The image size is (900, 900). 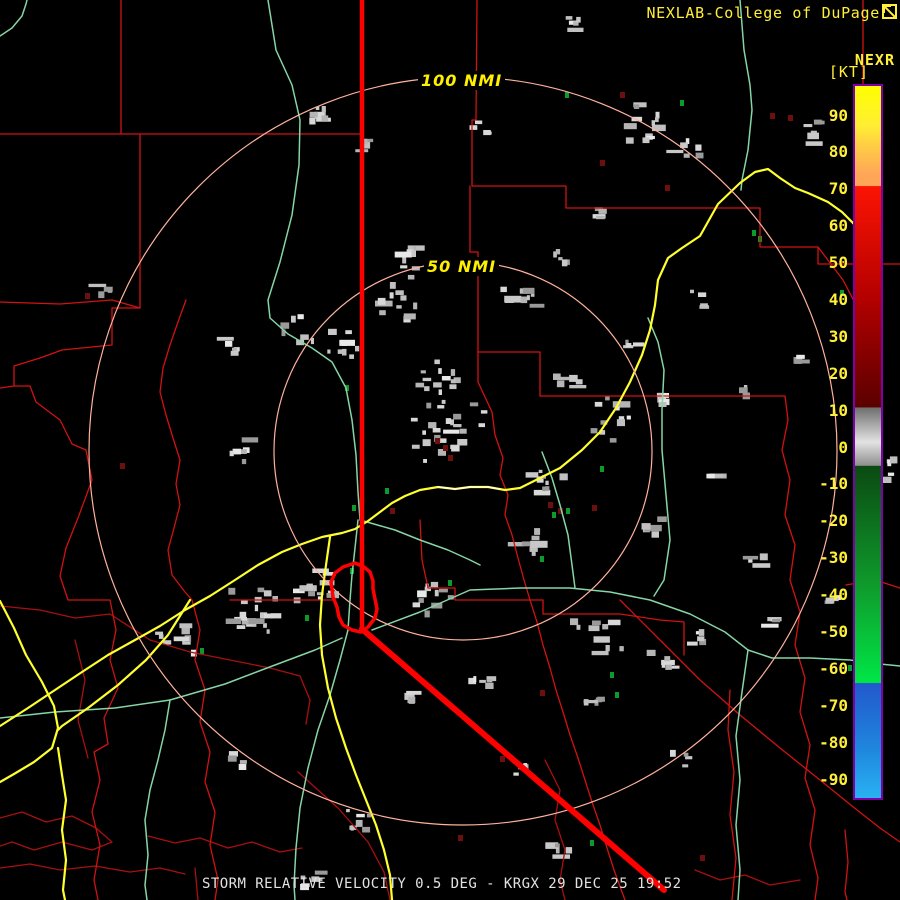 I want to click on colorbar-tick-label: 30, so click(x=838, y=336).